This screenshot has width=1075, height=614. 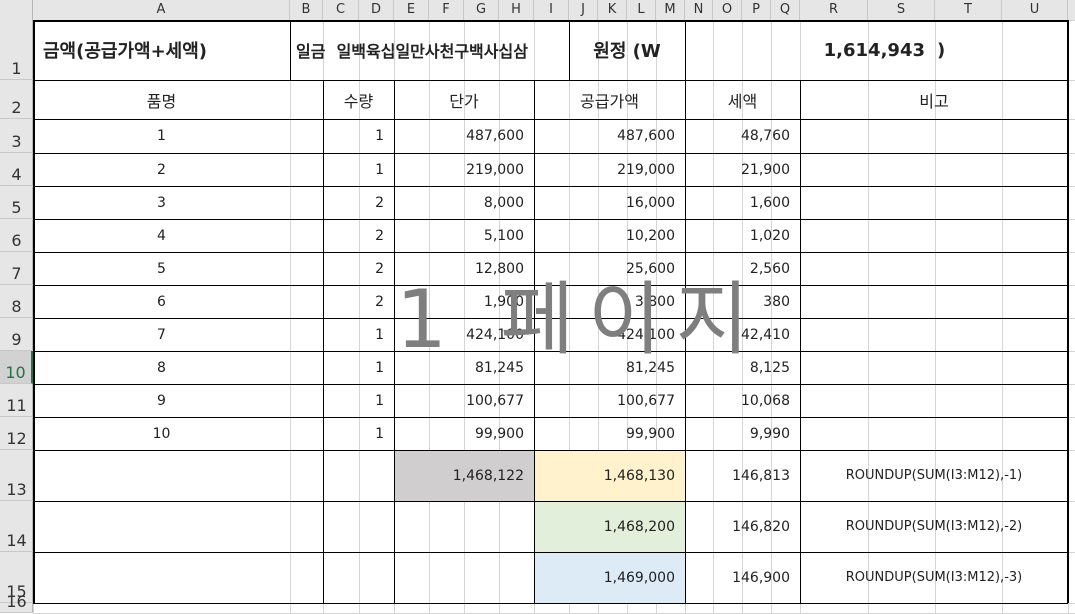 What do you see at coordinates (609, 433) in the screenshot?
I see `supply-amount-cell: 99,900` at bounding box center [609, 433].